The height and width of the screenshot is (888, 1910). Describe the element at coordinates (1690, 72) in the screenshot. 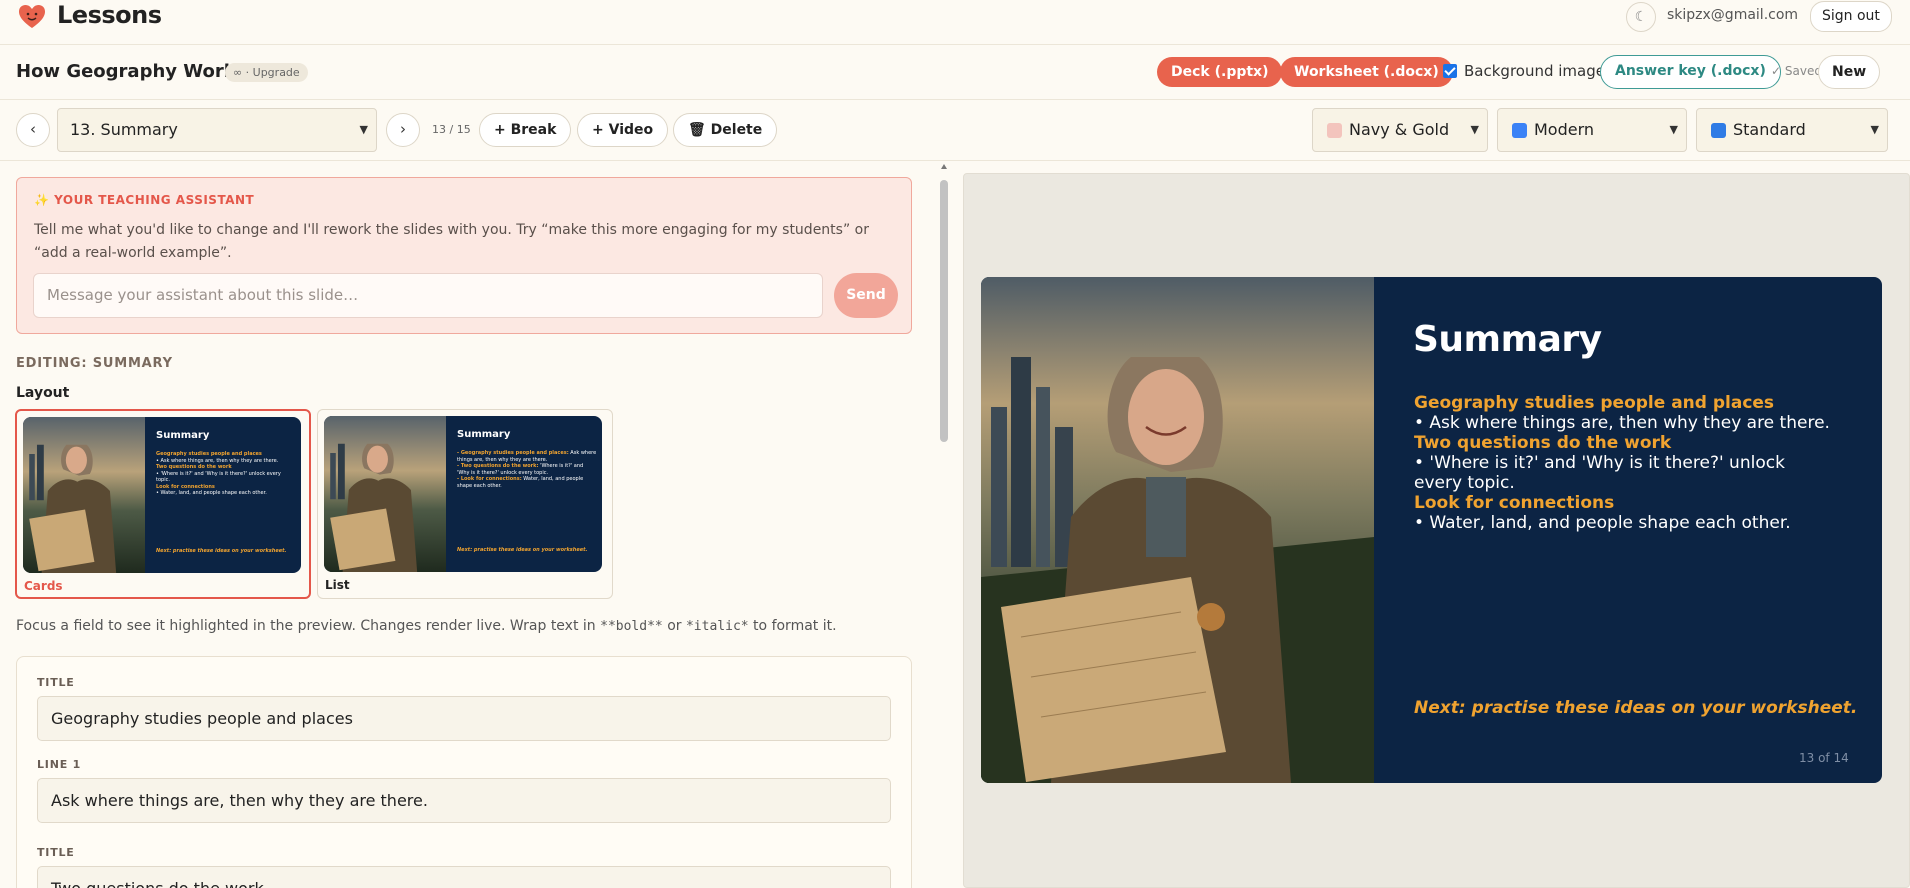

I see `export-answer-key-button: Answer key (.docx)` at that location.